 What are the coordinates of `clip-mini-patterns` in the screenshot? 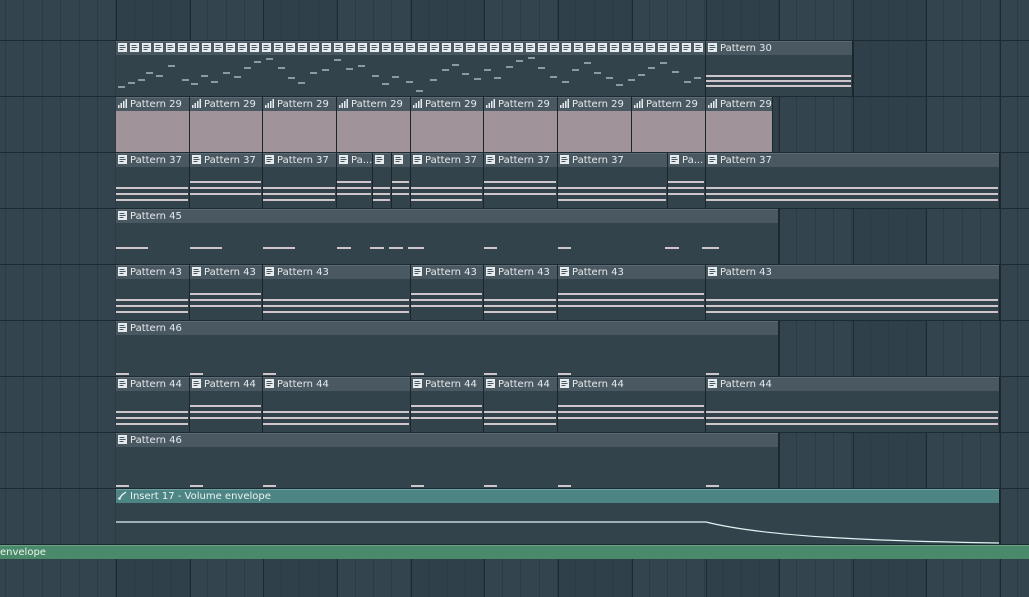 It's located at (411, 68).